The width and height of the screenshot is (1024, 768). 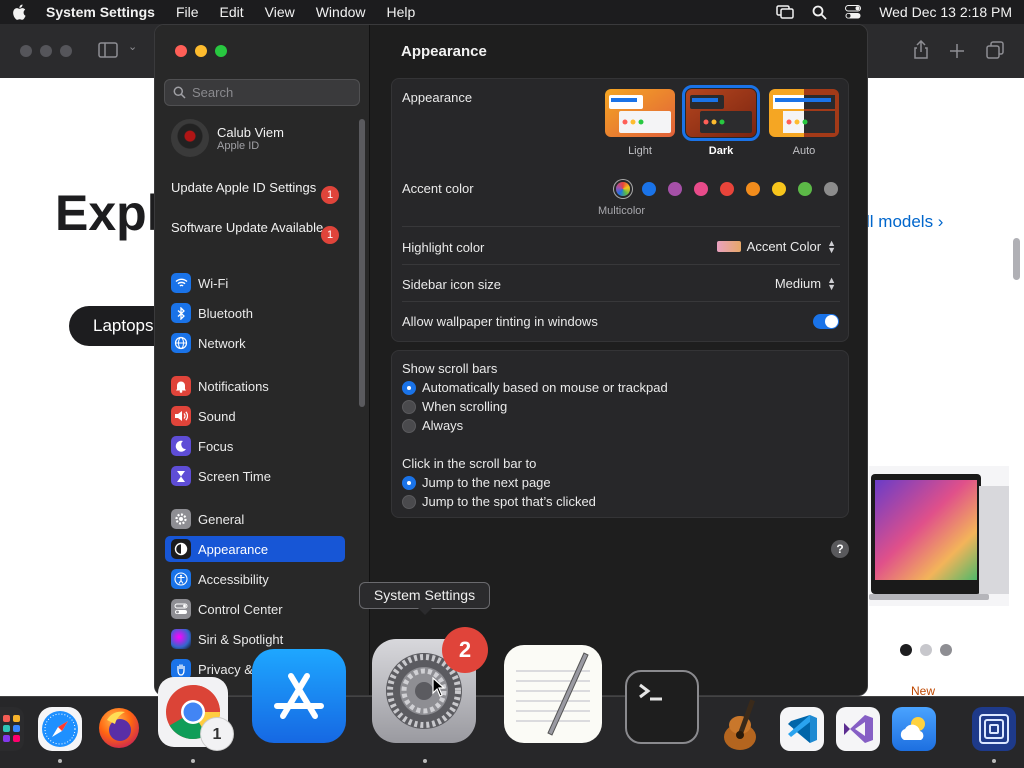 I want to click on bell-icon, so click(x=181, y=386).